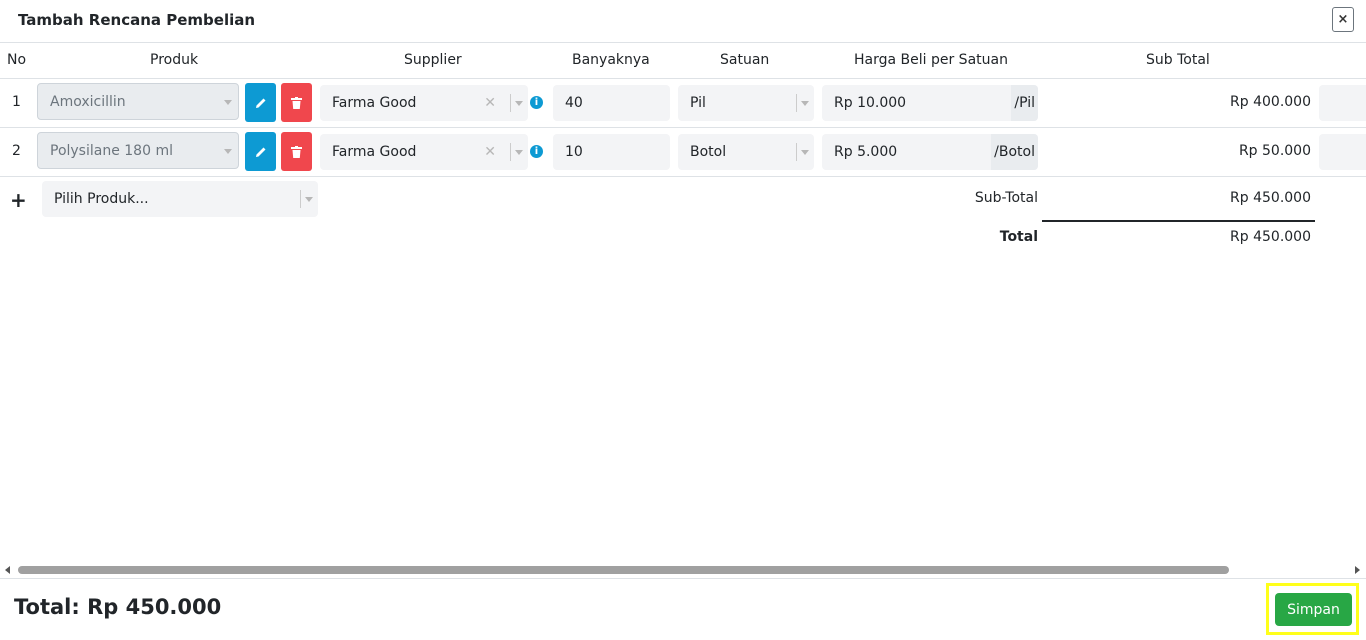 The image size is (1366, 640). I want to click on row-subtotal: Rp 400.000, so click(1270, 102).